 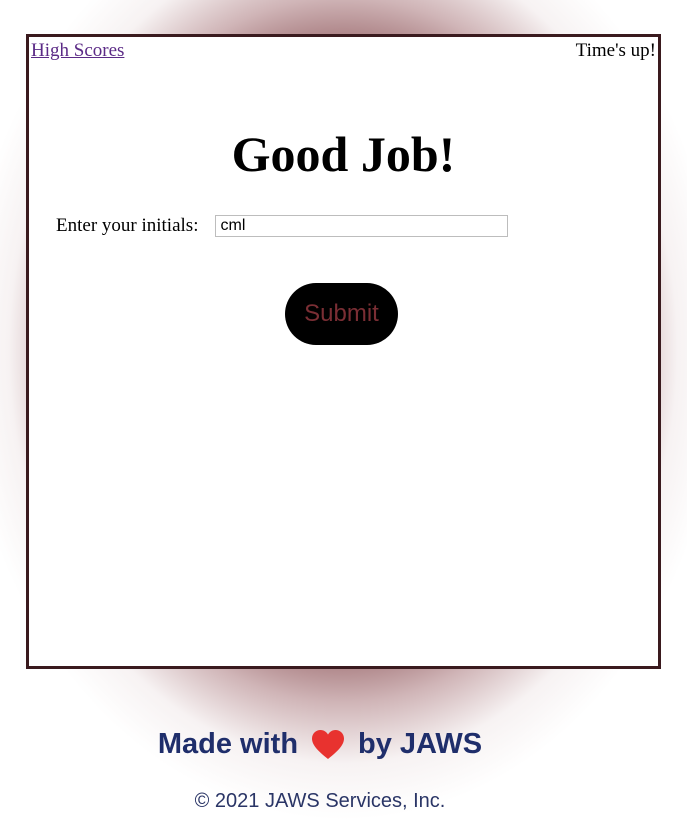 I want to click on top-bar: High Scores Time's up!, so click(x=343, y=52).